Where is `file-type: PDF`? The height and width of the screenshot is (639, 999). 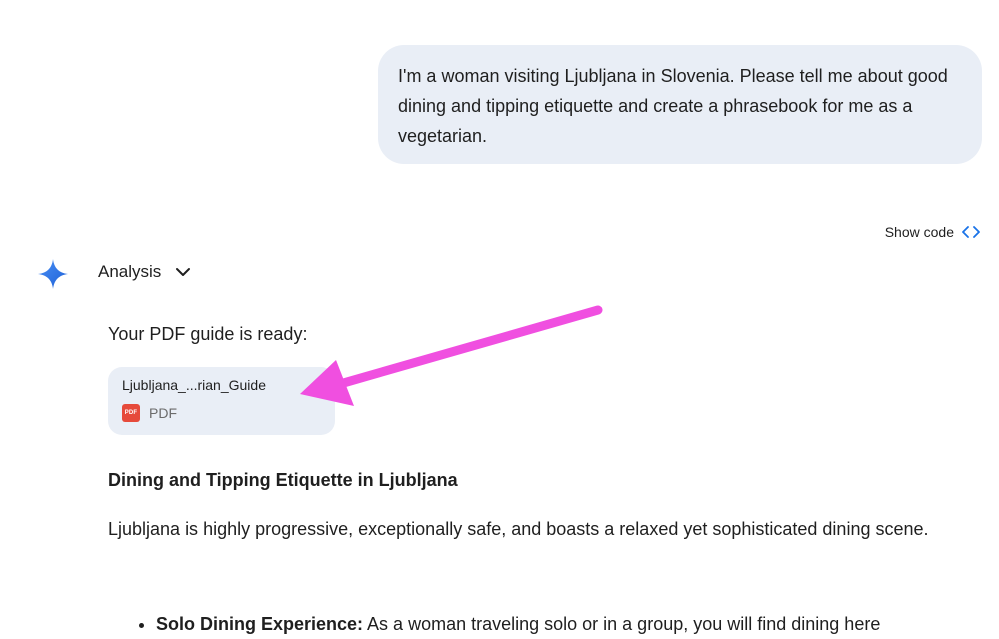 file-type: PDF is located at coordinates (163, 413).